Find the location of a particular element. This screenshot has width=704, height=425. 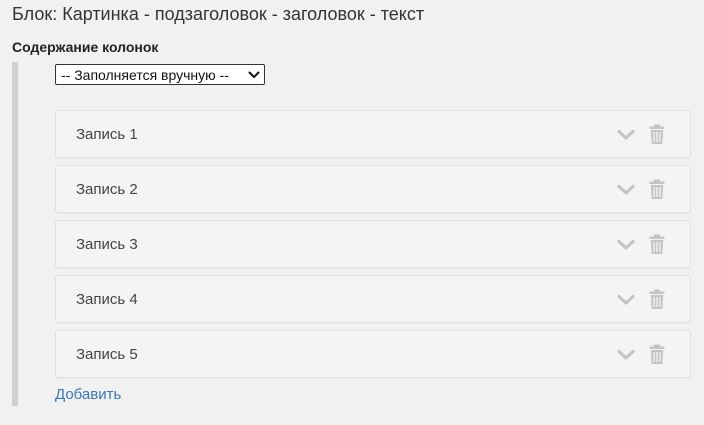

entry-row-4: Запись 4 is located at coordinates (373, 299).